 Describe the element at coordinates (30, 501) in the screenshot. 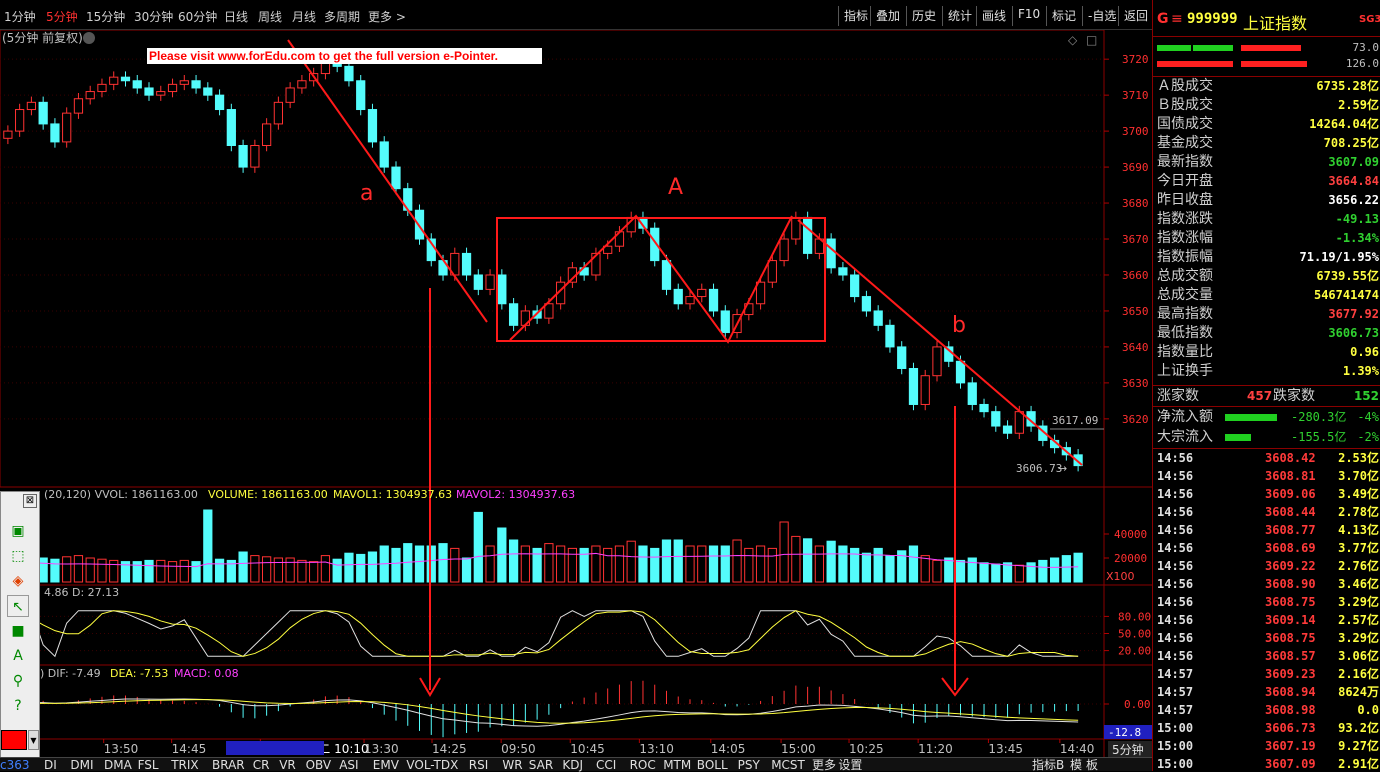

I see `palette-close-icon: ⊠` at that location.